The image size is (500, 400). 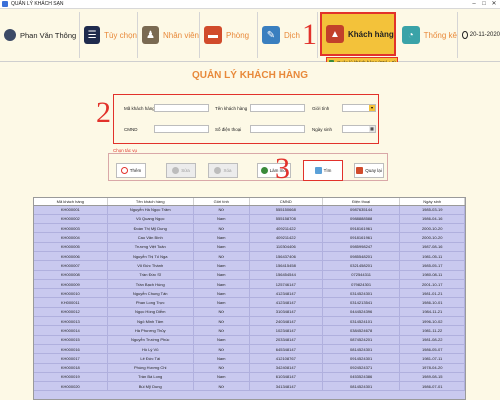 What do you see at coordinates (494, 4) in the screenshot?
I see `close-icon: ✕` at bounding box center [494, 4].